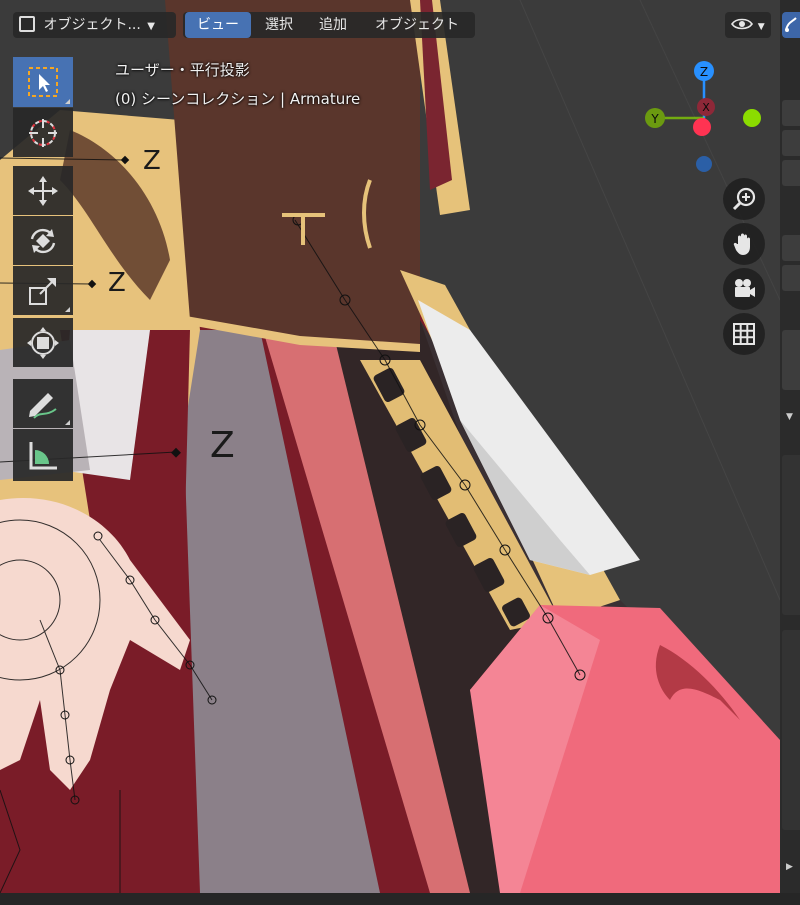  What do you see at coordinates (654, 119) in the screenshot?
I see `gizmo-y-label: Y` at bounding box center [654, 119].